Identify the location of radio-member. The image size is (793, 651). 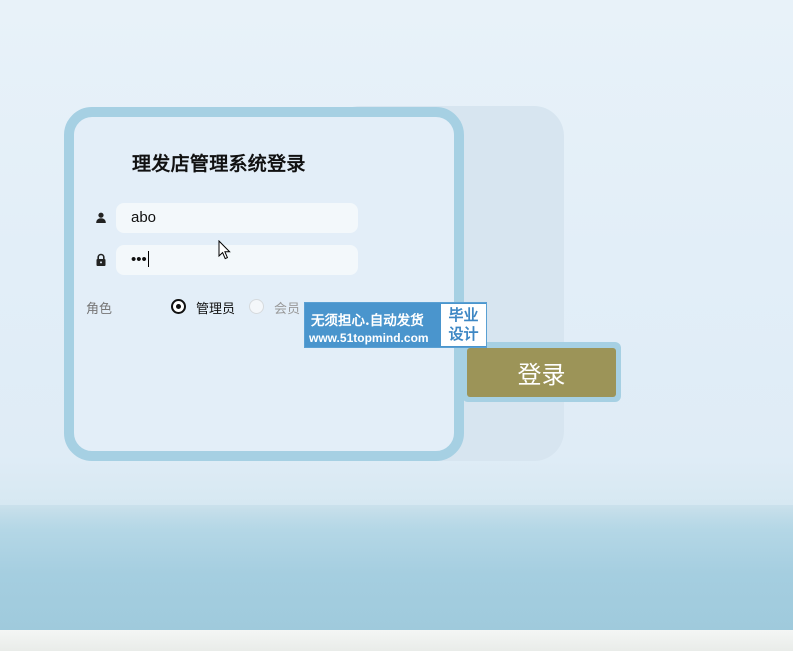
(256, 306).